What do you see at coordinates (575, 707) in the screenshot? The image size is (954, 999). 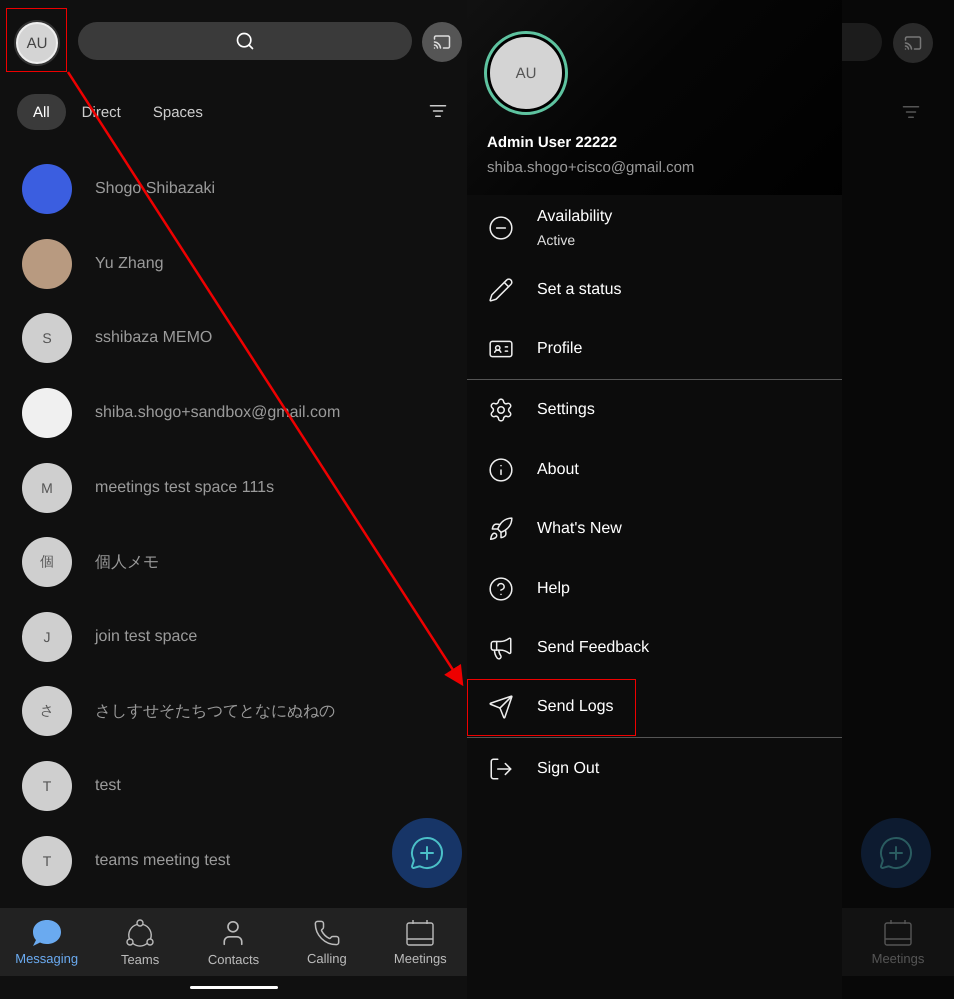 I see `menu-label: Send Logs` at bounding box center [575, 707].